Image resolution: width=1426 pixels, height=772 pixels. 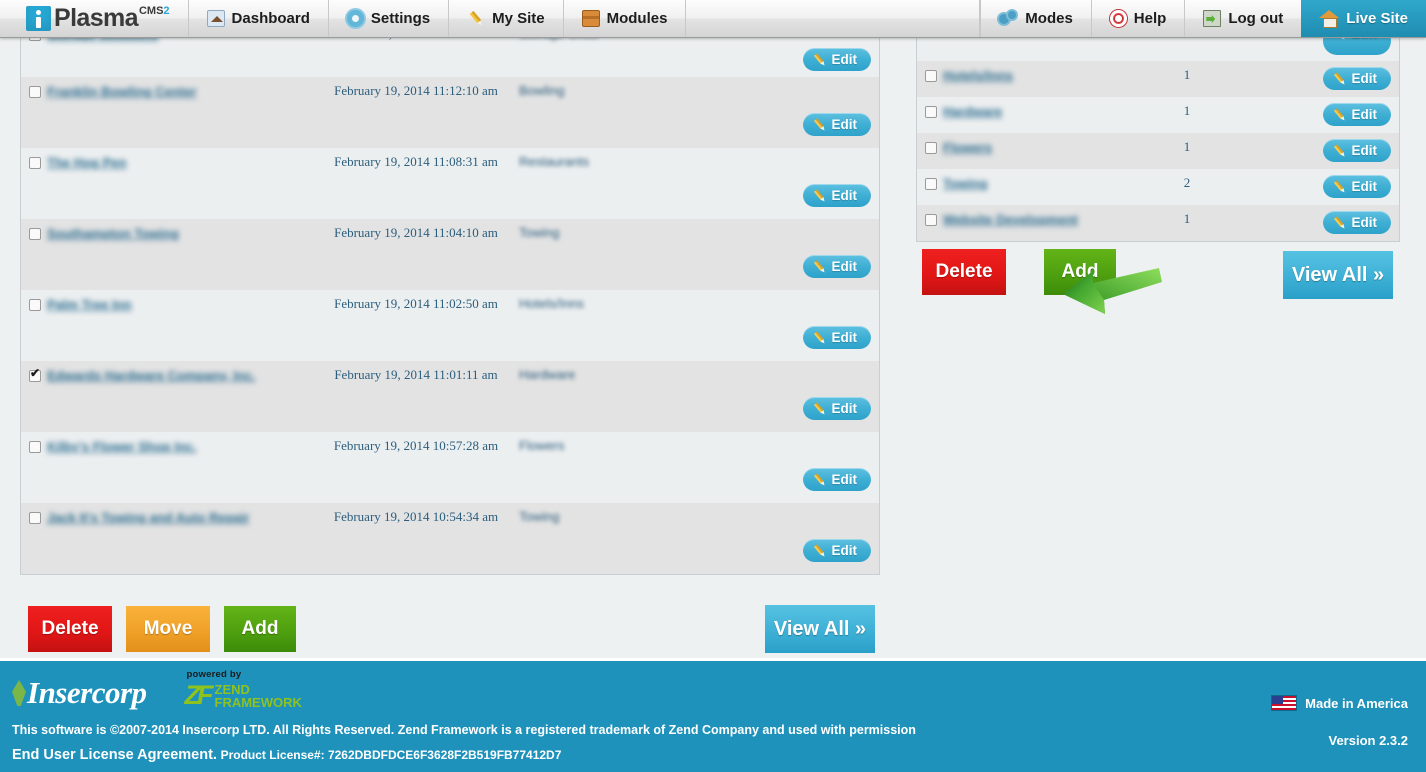 I want to click on listings-delete-button: Delete, so click(x=70, y=629).